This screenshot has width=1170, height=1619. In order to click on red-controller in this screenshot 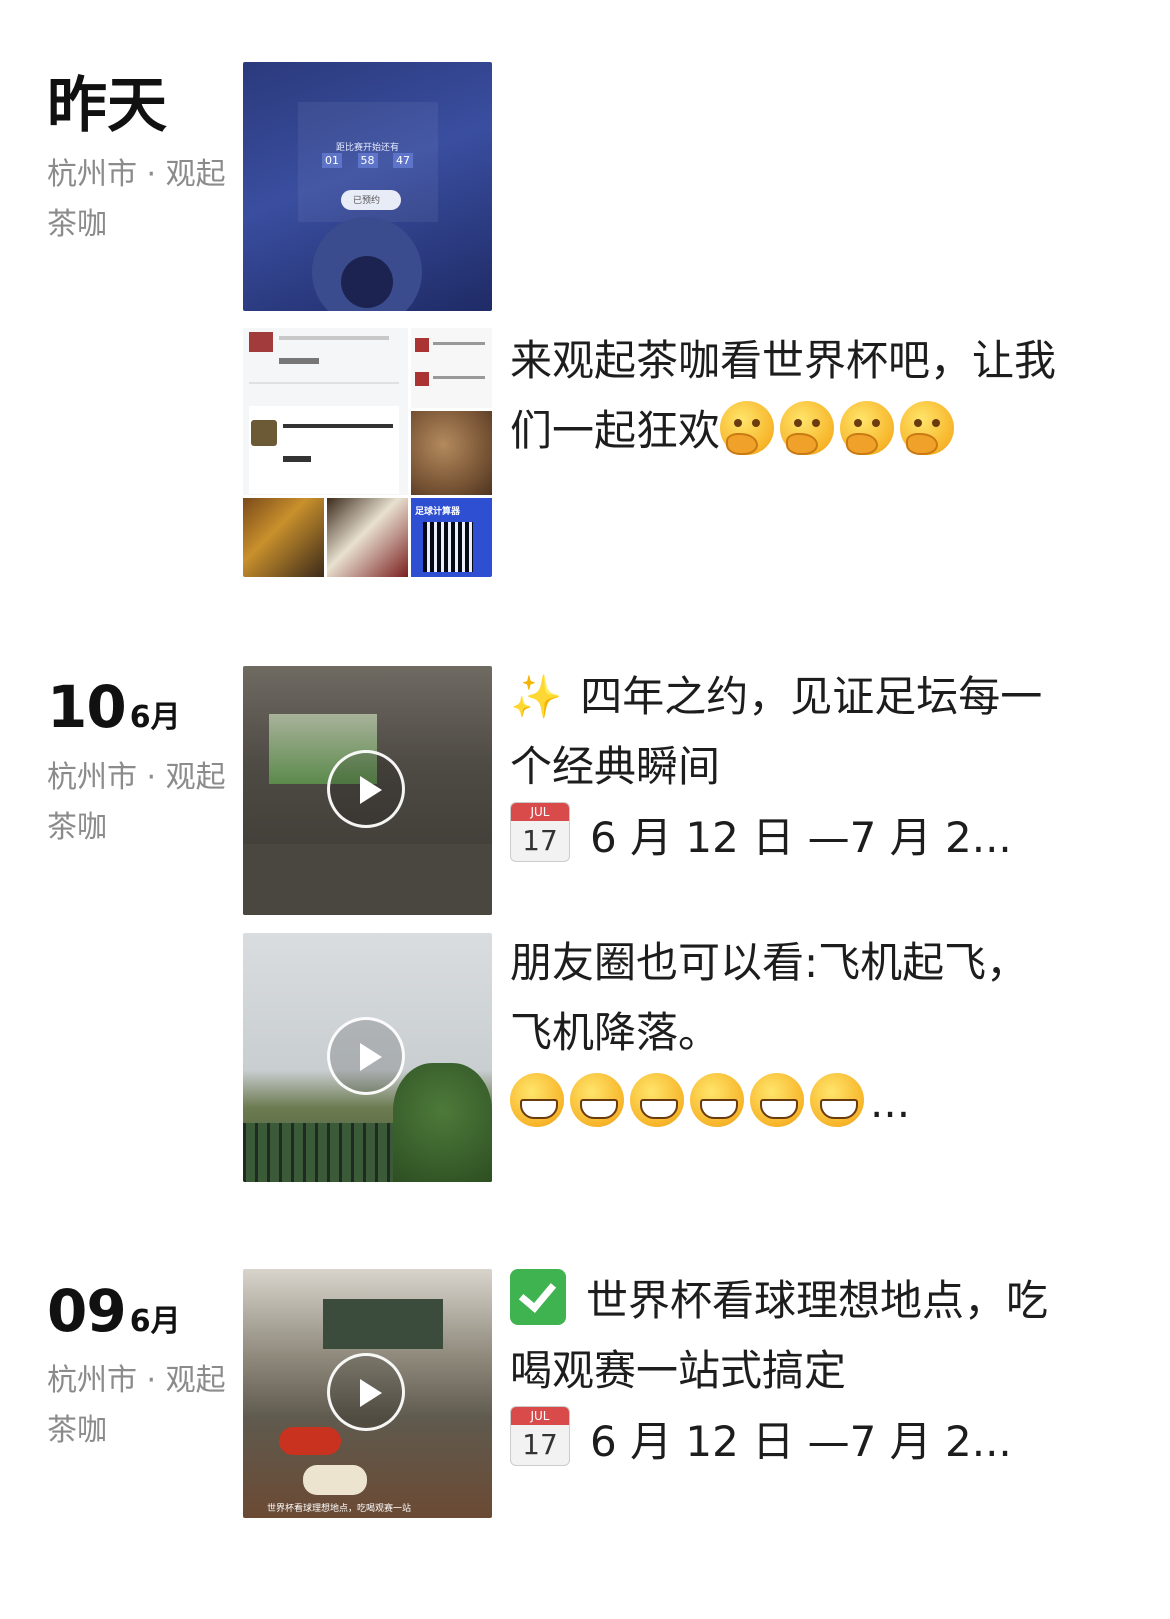, I will do `click(310, 1441)`.